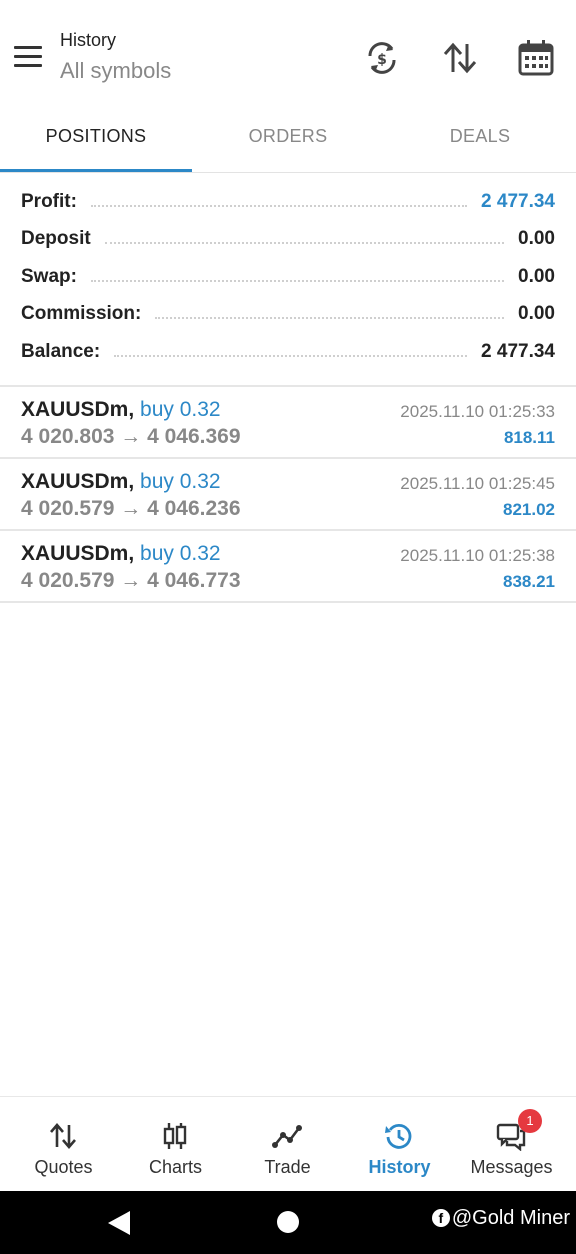 The height and width of the screenshot is (1254, 576). I want to click on watermark: f @Gold Miner, so click(500, 1218).